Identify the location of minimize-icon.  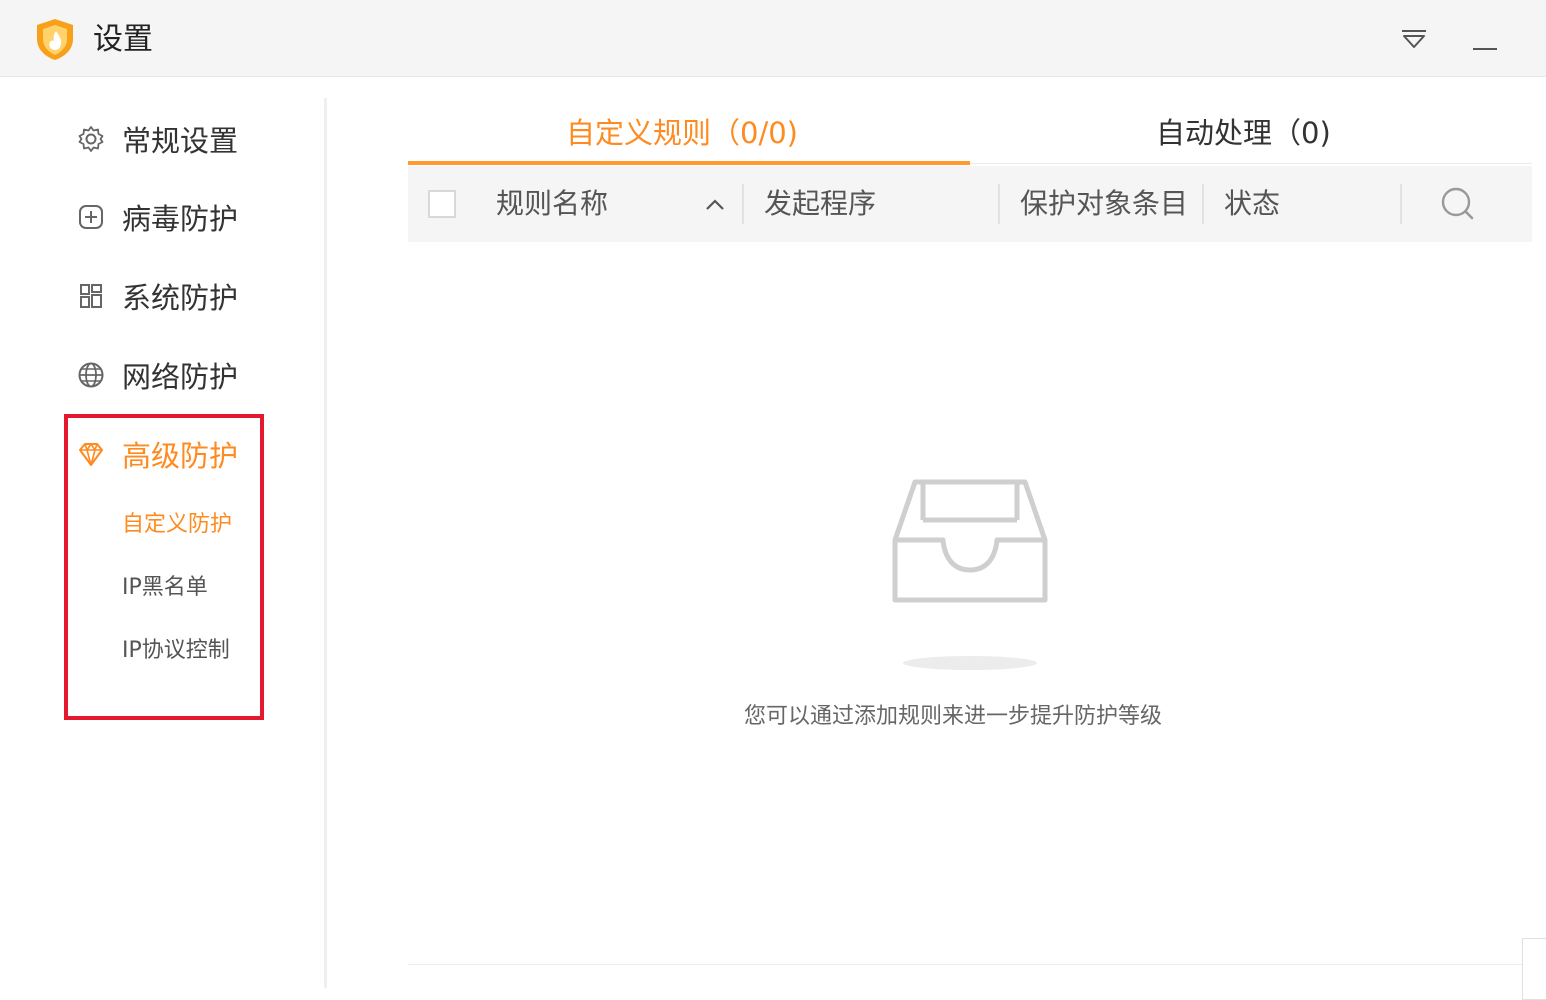
(1485, 49).